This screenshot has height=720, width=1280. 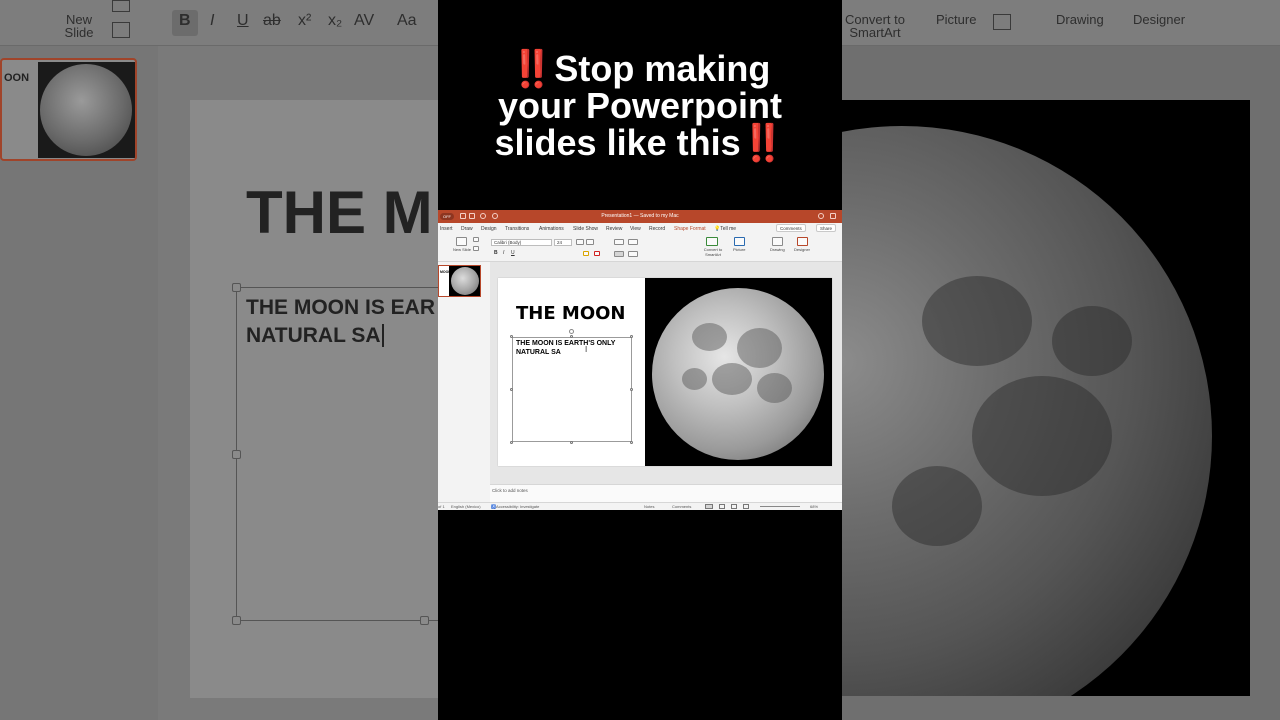 I want to click on drawing-icon, so click(x=777, y=241).